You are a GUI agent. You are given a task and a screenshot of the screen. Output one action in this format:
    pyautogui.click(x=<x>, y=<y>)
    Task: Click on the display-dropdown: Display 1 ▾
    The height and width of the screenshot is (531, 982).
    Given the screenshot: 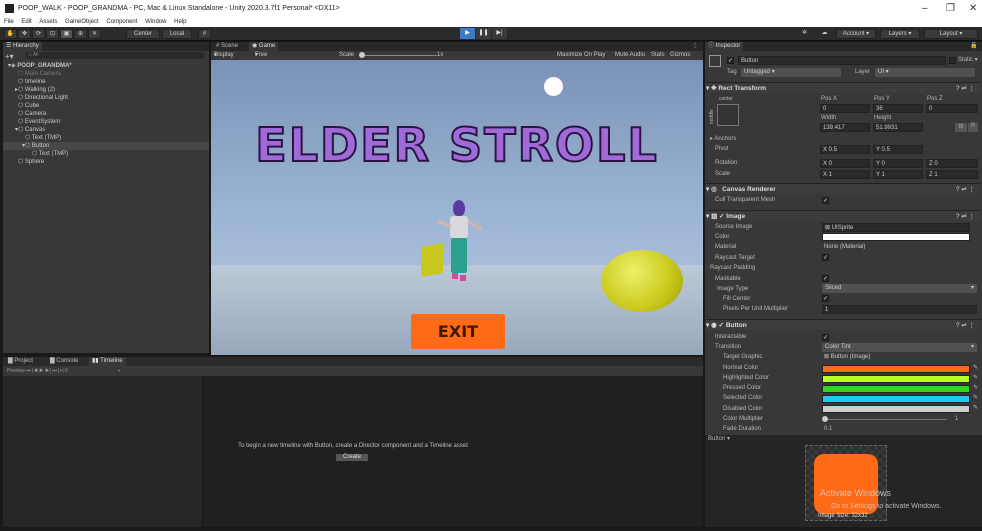 What is the action you would take?
    pyautogui.click(x=224, y=59)
    